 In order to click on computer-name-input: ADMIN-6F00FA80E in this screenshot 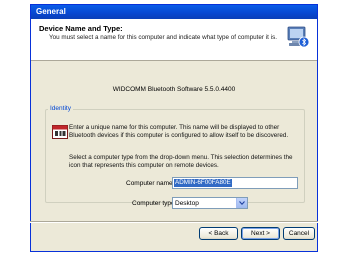, I will do `click(235, 183)`.